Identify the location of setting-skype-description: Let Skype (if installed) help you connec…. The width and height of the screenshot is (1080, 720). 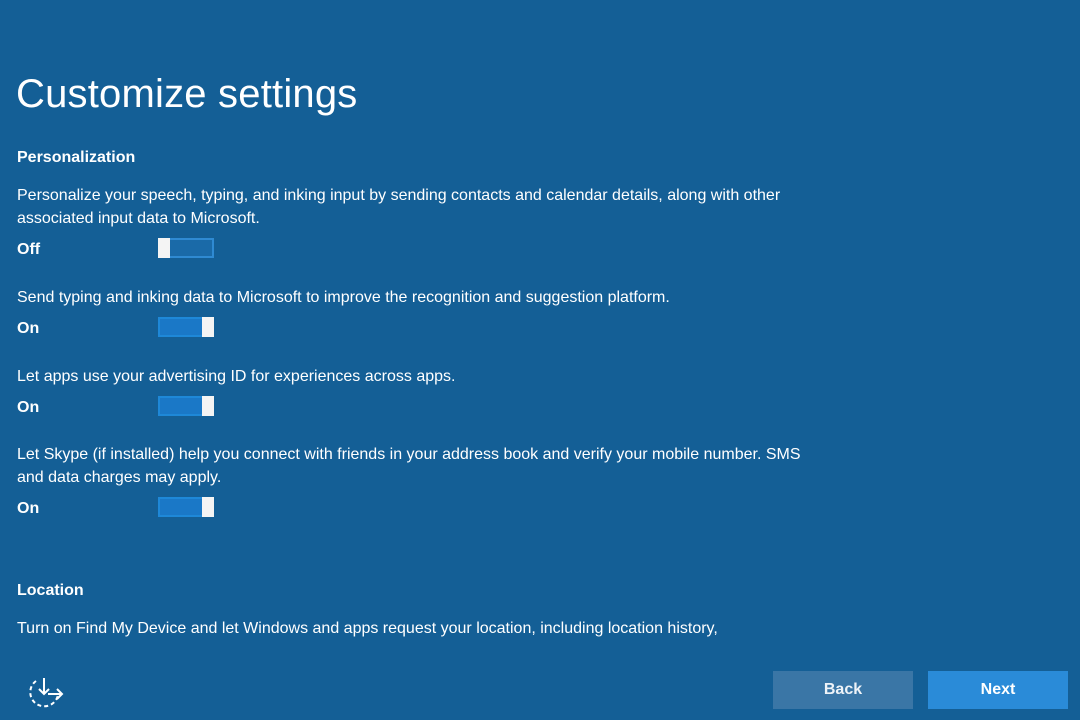
(409, 466).